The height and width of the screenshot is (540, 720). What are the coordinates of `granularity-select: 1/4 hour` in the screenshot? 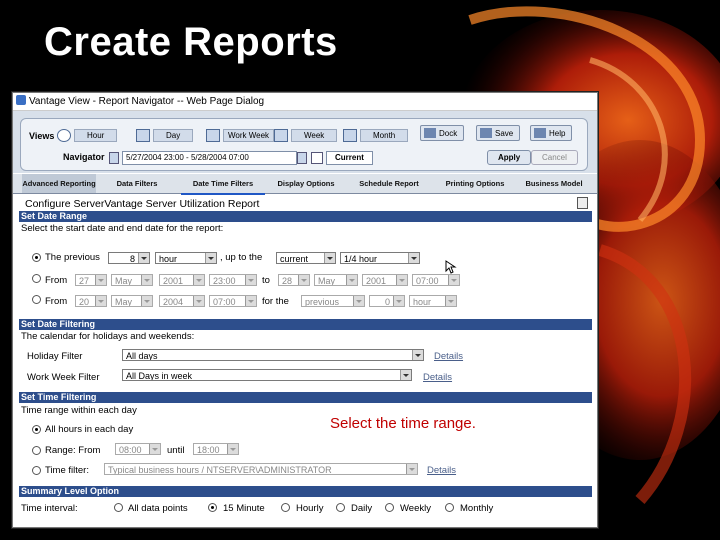 It's located at (380, 258).